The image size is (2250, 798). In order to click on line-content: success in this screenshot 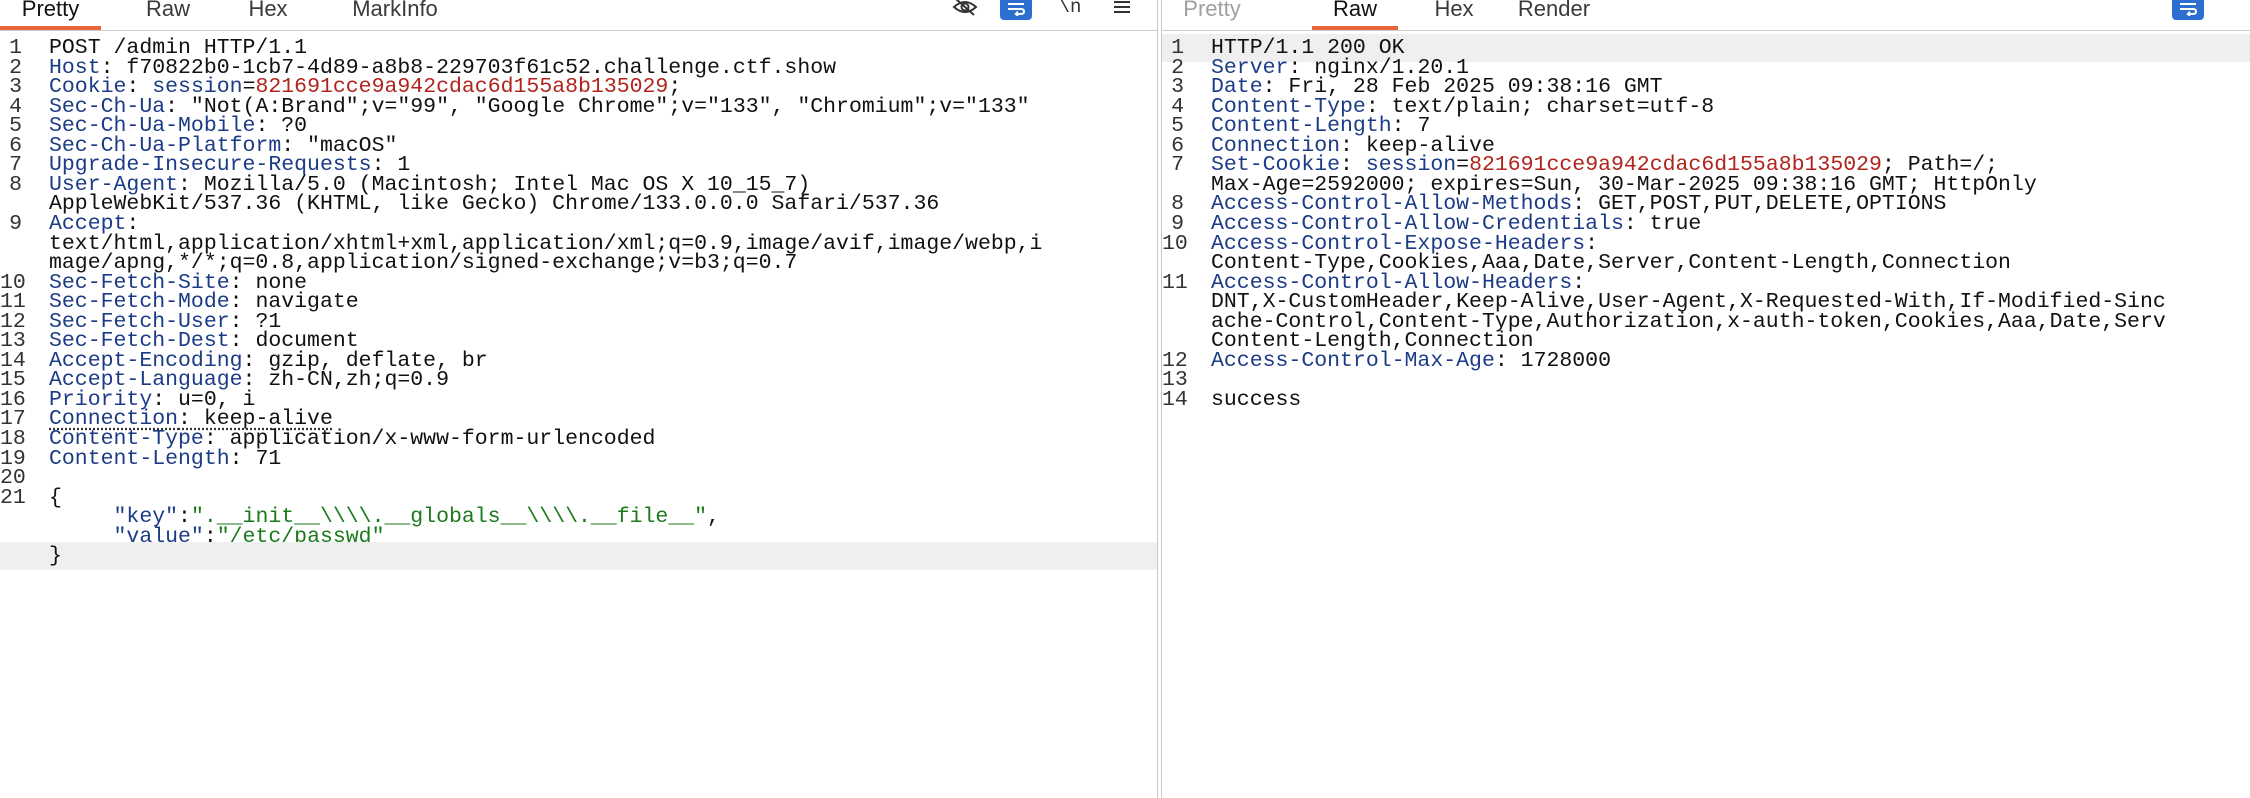, I will do `click(1256, 400)`.